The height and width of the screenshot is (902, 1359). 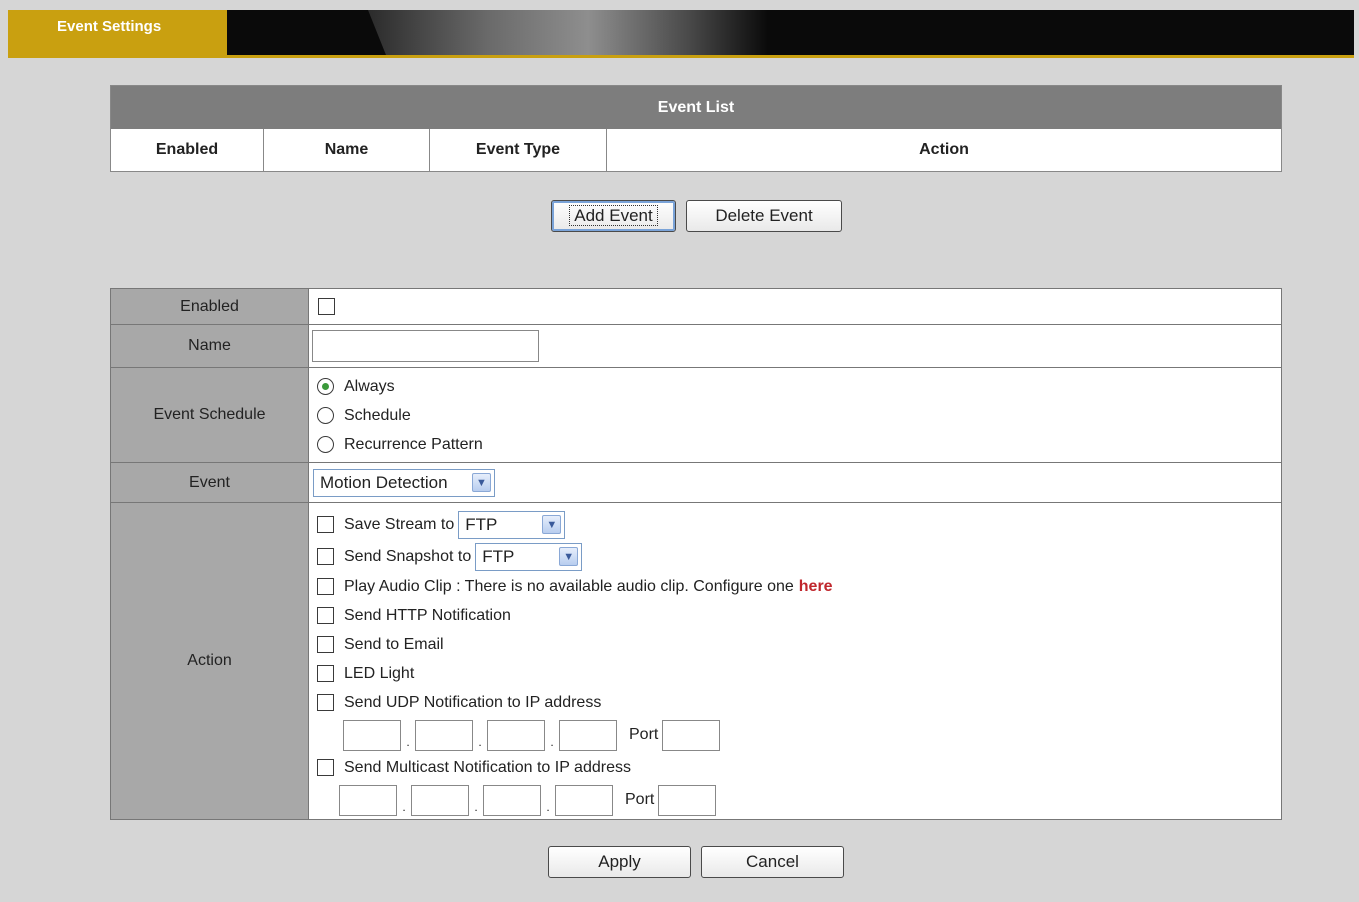 I want to click on row-enabled: Enabled, so click(x=696, y=307).